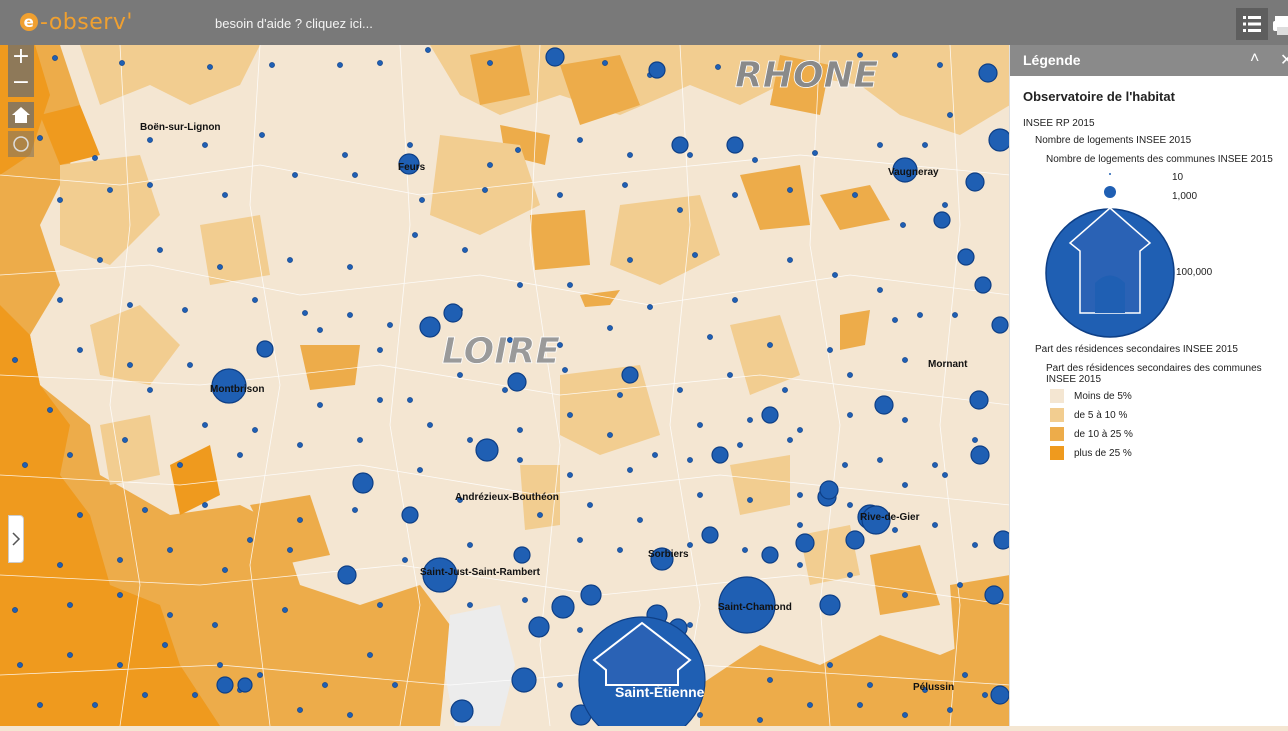 This screenshot has height=731, width=1288. I want to click on panel-toggle-button, so click(16, 539).